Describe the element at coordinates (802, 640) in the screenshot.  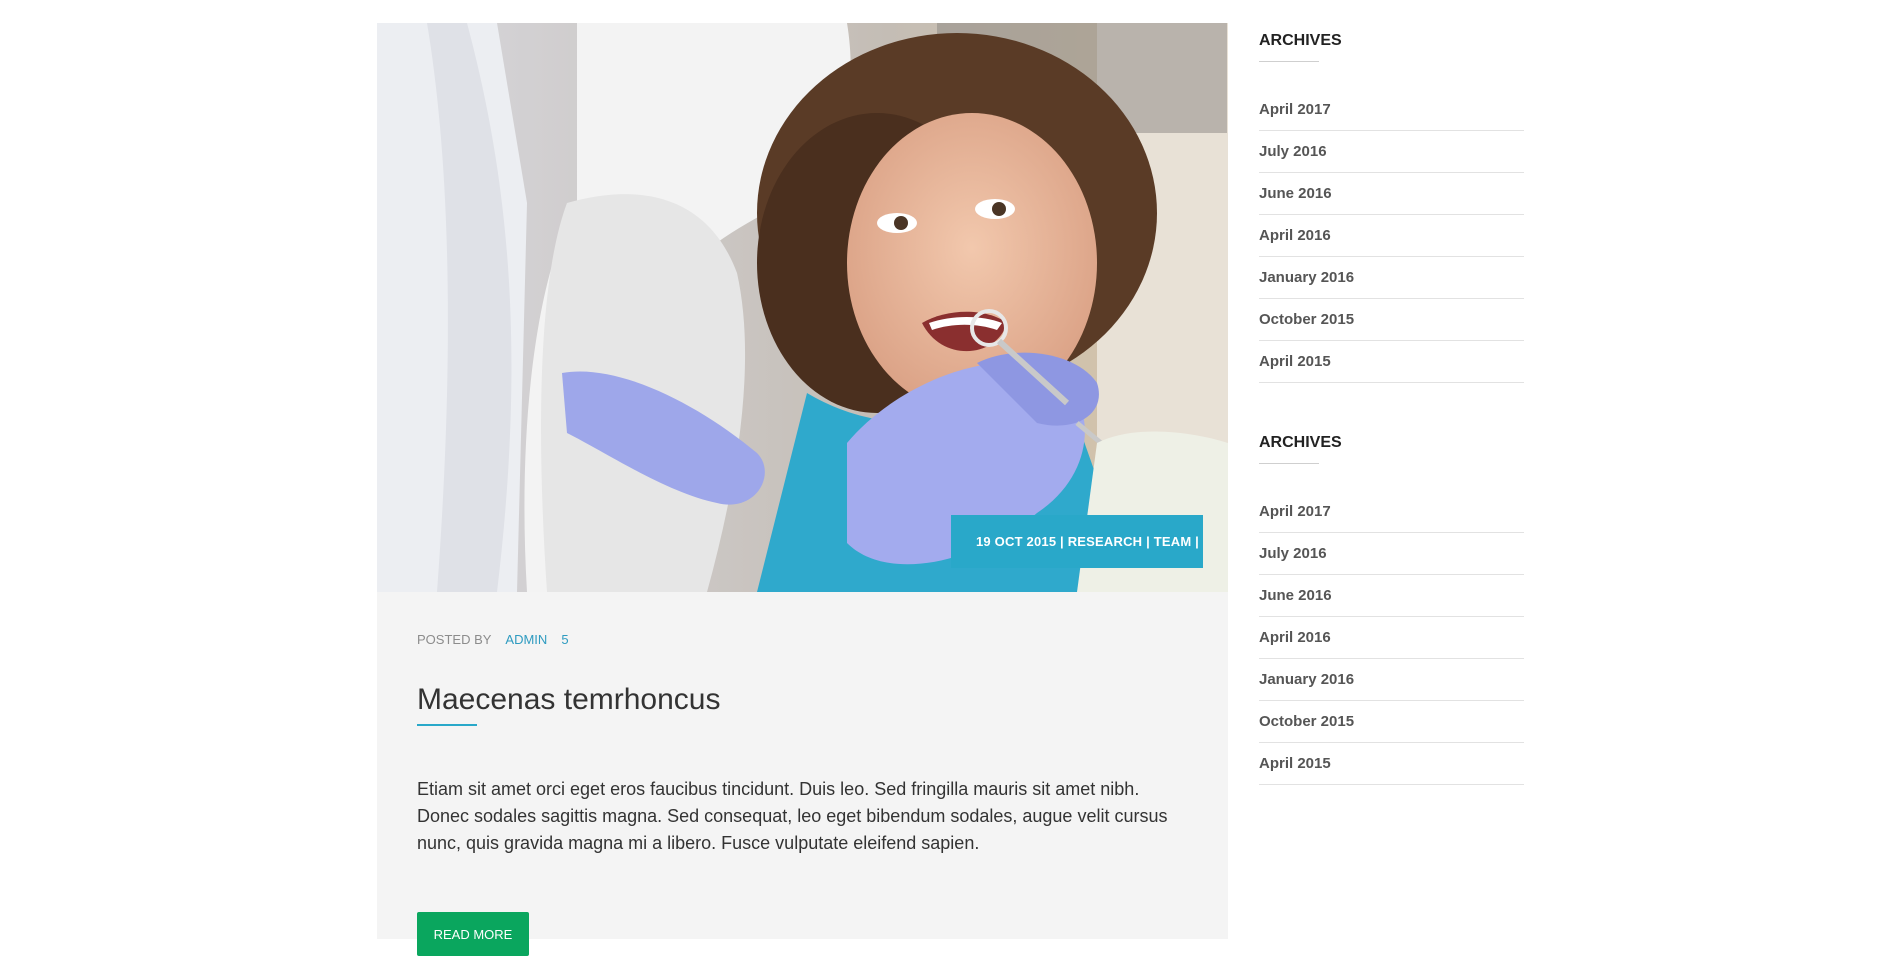
I see `post-meta-line: POSTED BY ADMIN 5` at that location.